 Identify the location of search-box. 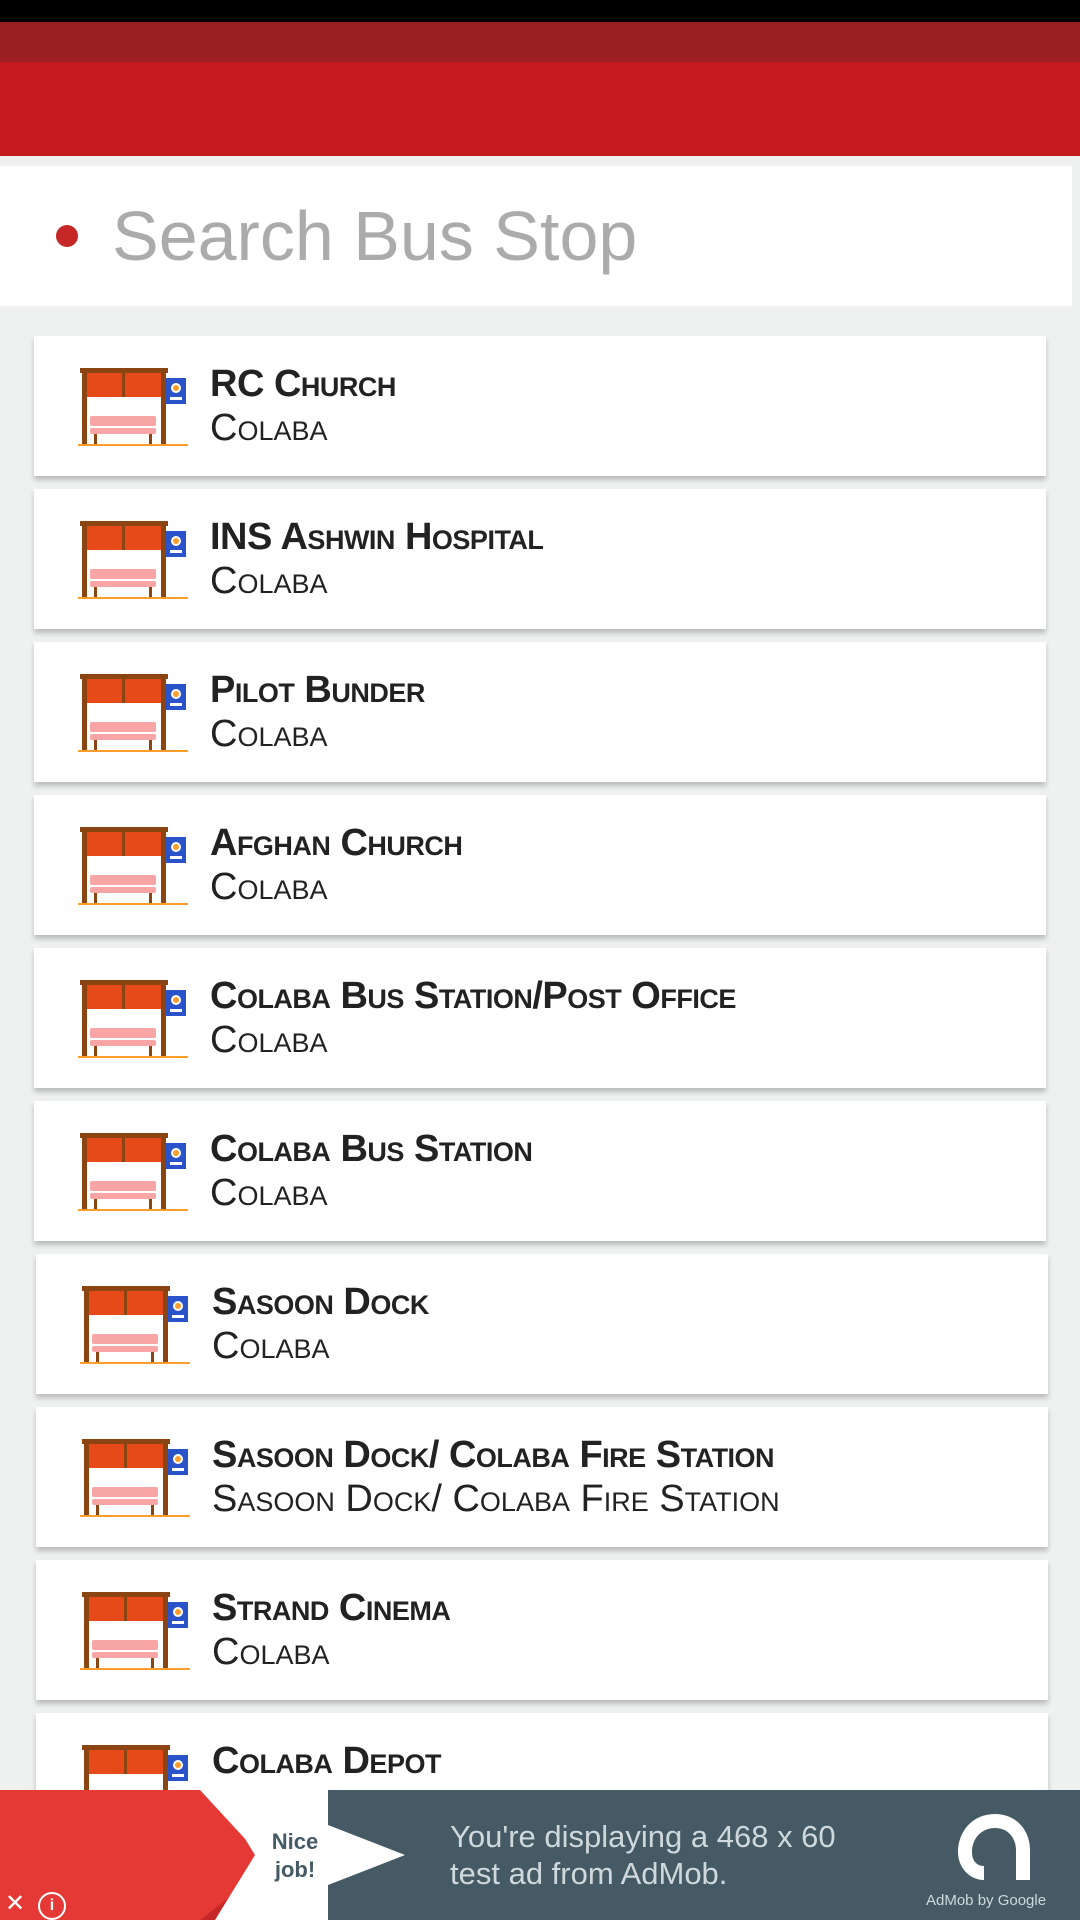
(536, 236).